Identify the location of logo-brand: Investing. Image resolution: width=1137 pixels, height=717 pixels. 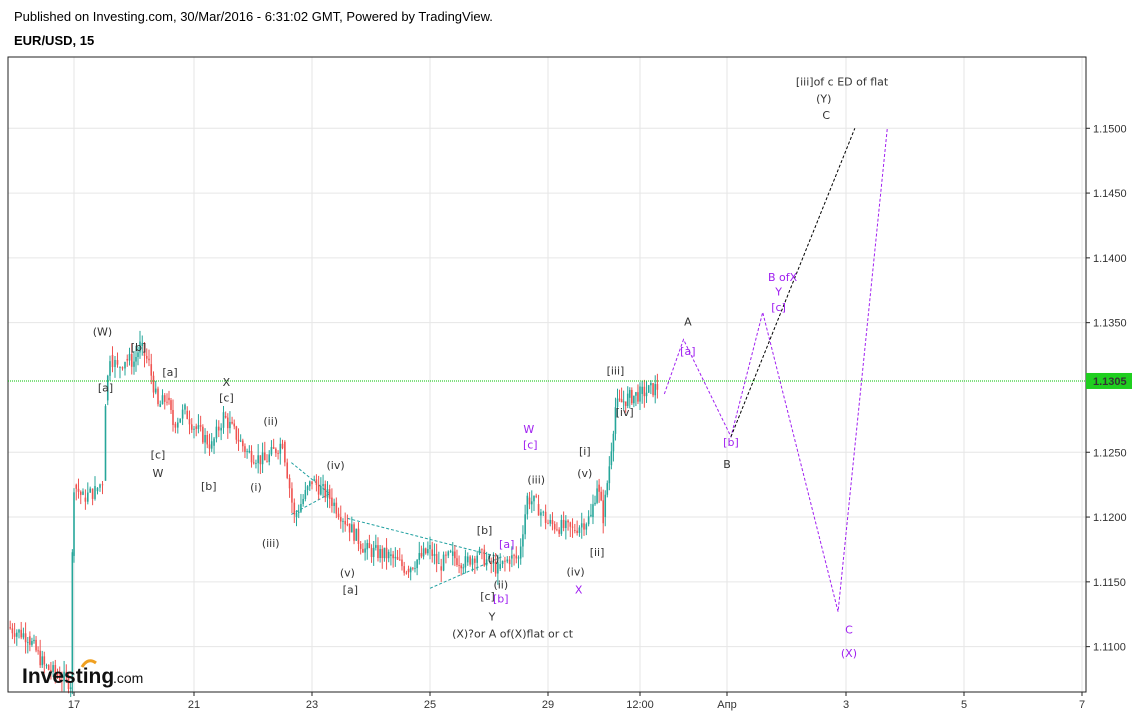
(68, 676).